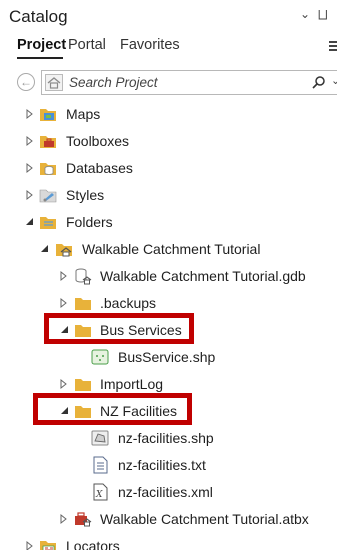  What do you see at coordinates (93, 544) in the screenshot?
I see `tree-item-label: Locators` at bounding box center [93, 544].